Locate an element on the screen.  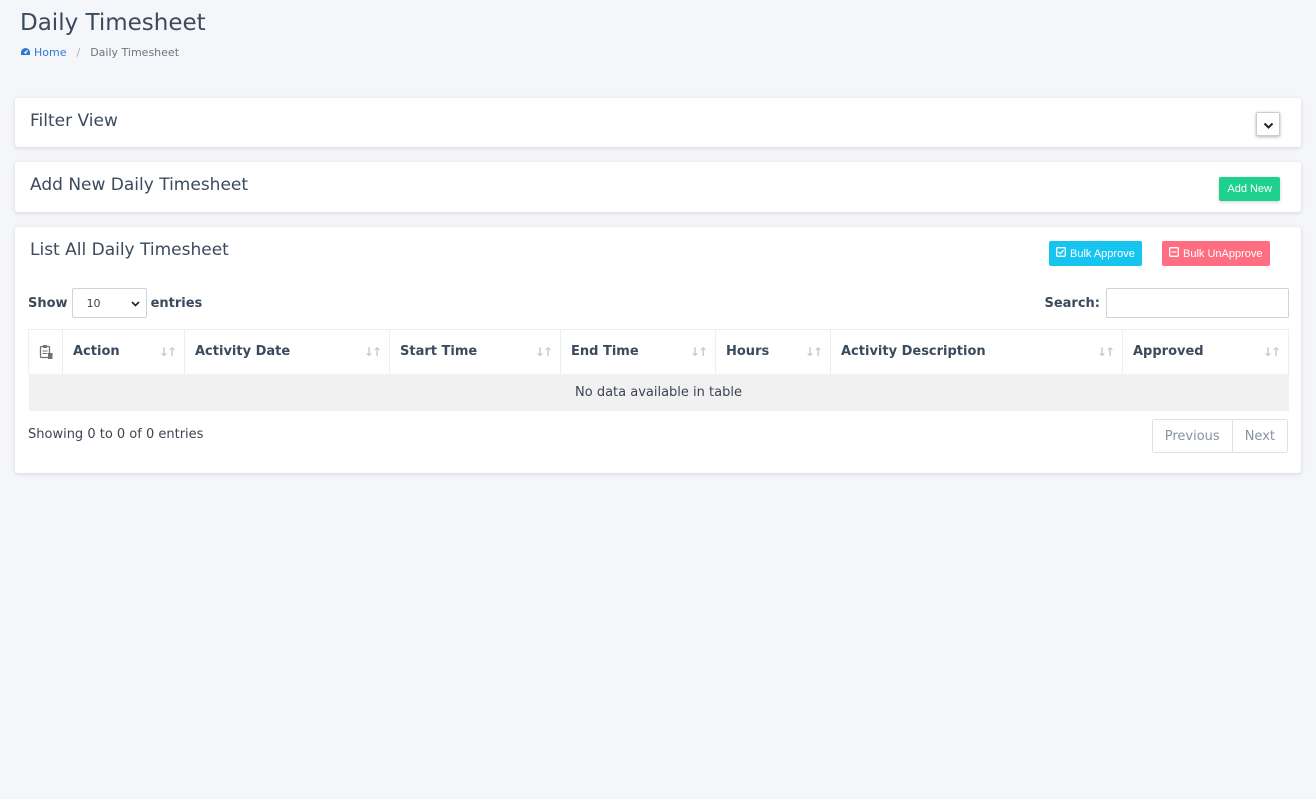
table-row: No data available in table is located at coordinates (658, 392).